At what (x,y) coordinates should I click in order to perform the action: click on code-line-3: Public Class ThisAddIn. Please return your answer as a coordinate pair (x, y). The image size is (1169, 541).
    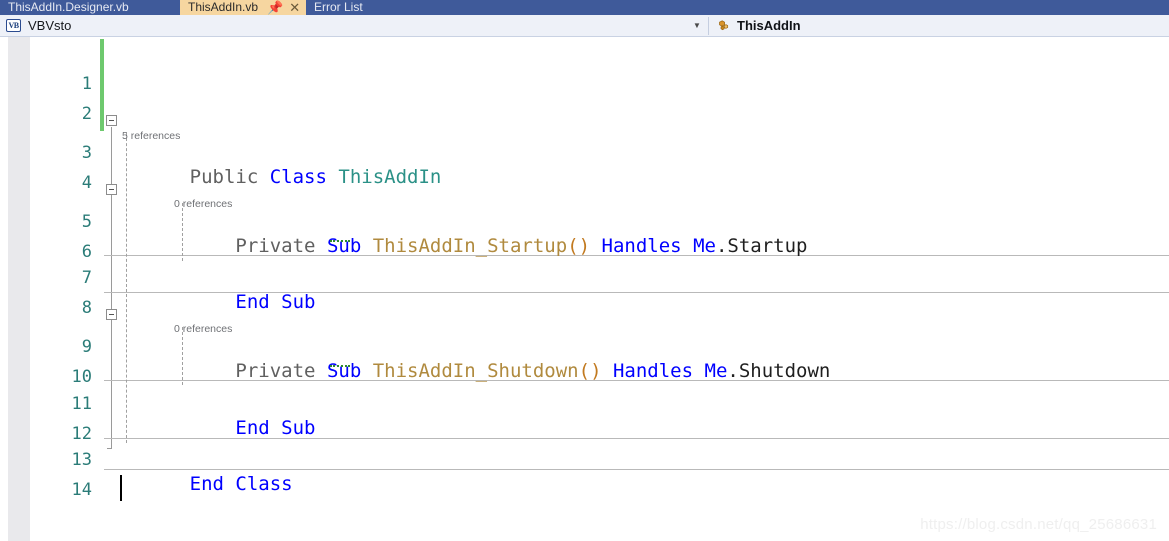
    Looking at the image, I should click on (281, 177).